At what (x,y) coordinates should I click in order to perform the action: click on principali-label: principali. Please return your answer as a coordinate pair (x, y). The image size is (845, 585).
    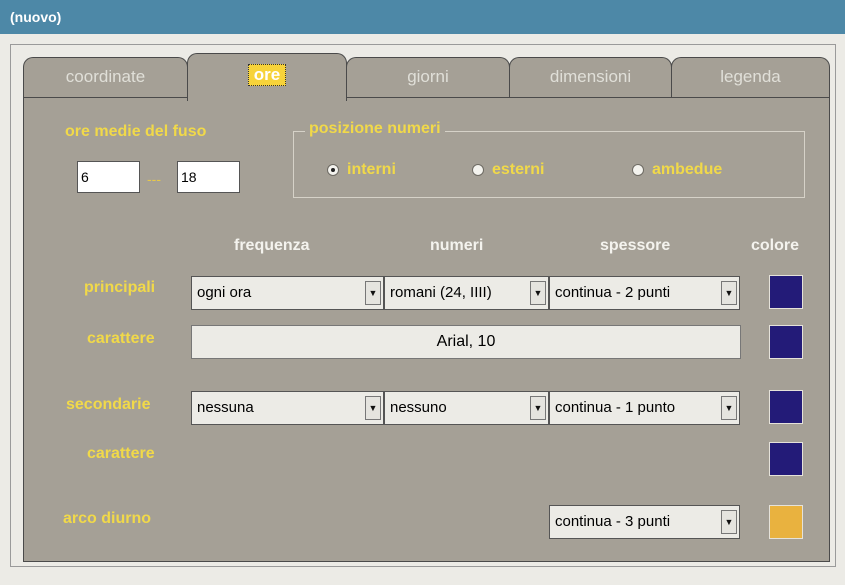
    Looking at the image, I should click on (120, 287).